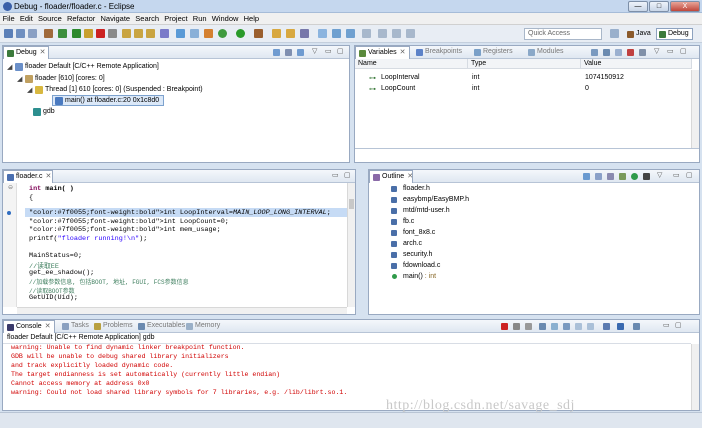 The height and width of the screenshot is (428, 702). Describe the element at coordinates (300, 52) in the screenshot. I see `link-icon` at that location.